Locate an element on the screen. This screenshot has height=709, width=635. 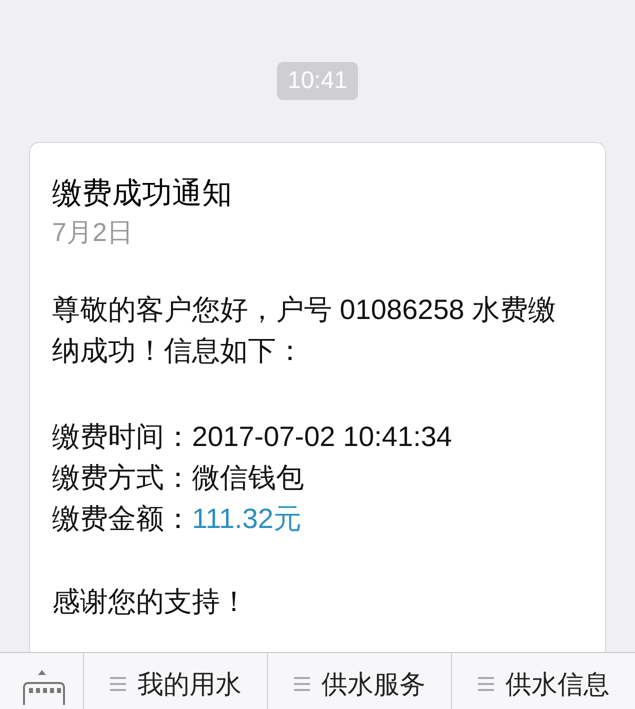
message-text: 感谢您的支持！ is located at coordinates (150, 602).